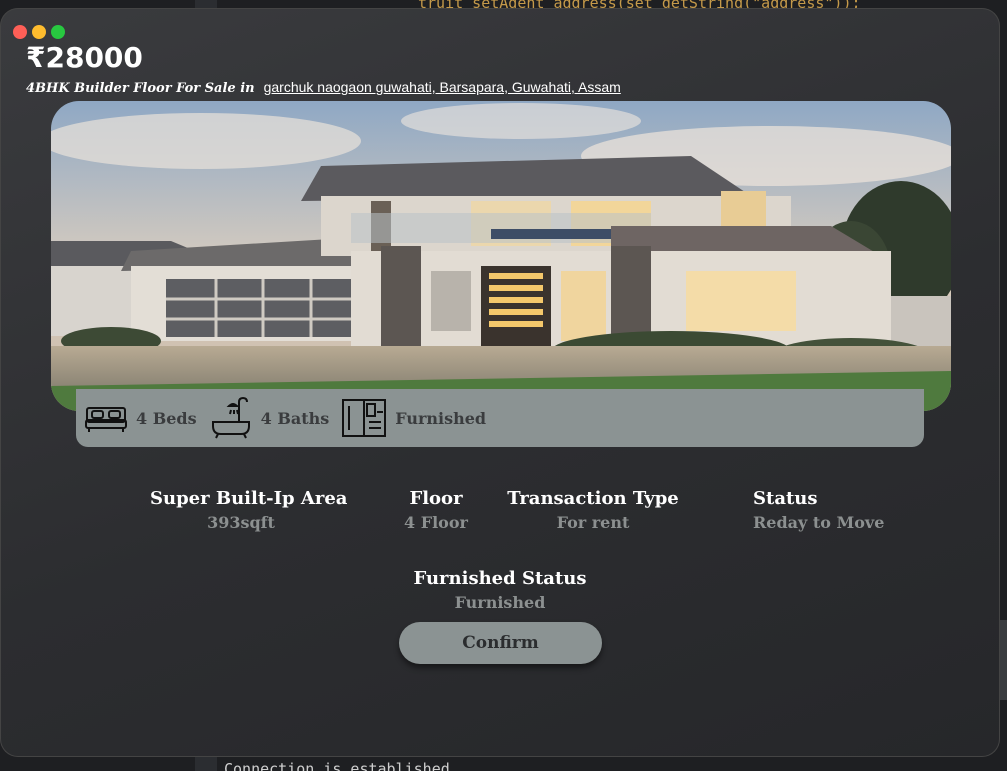 Image resolution: width=1007 pixels, height=771 pixels. What do you see at coordinates (593, 522) in the screenshot?
I see `transaction-value: For rent` at bounding box center [593, 522].